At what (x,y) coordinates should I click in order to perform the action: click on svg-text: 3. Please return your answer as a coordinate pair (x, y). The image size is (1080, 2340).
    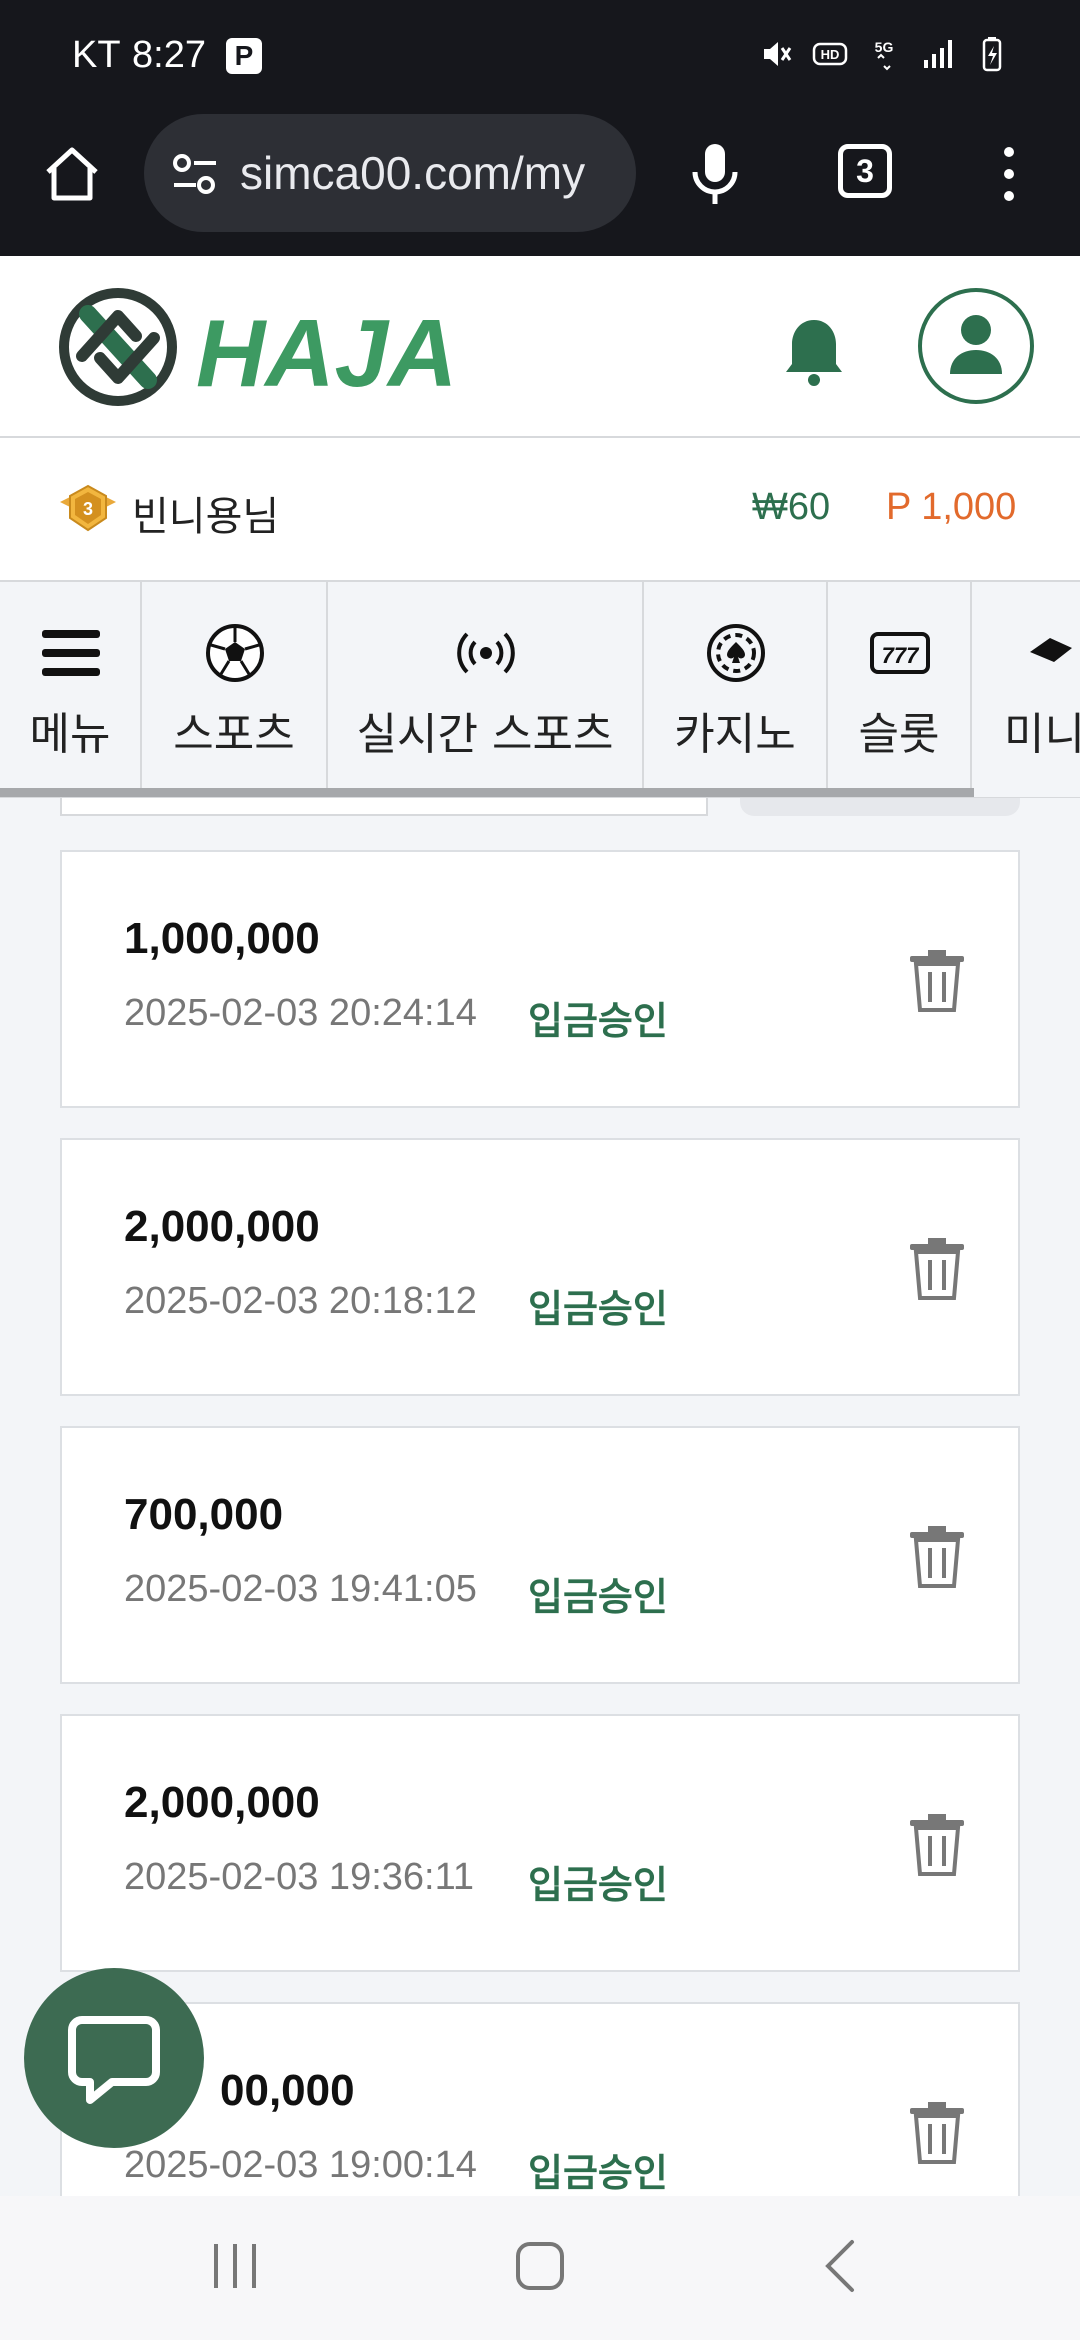
    Looking at the image, I should click on (88, 509).